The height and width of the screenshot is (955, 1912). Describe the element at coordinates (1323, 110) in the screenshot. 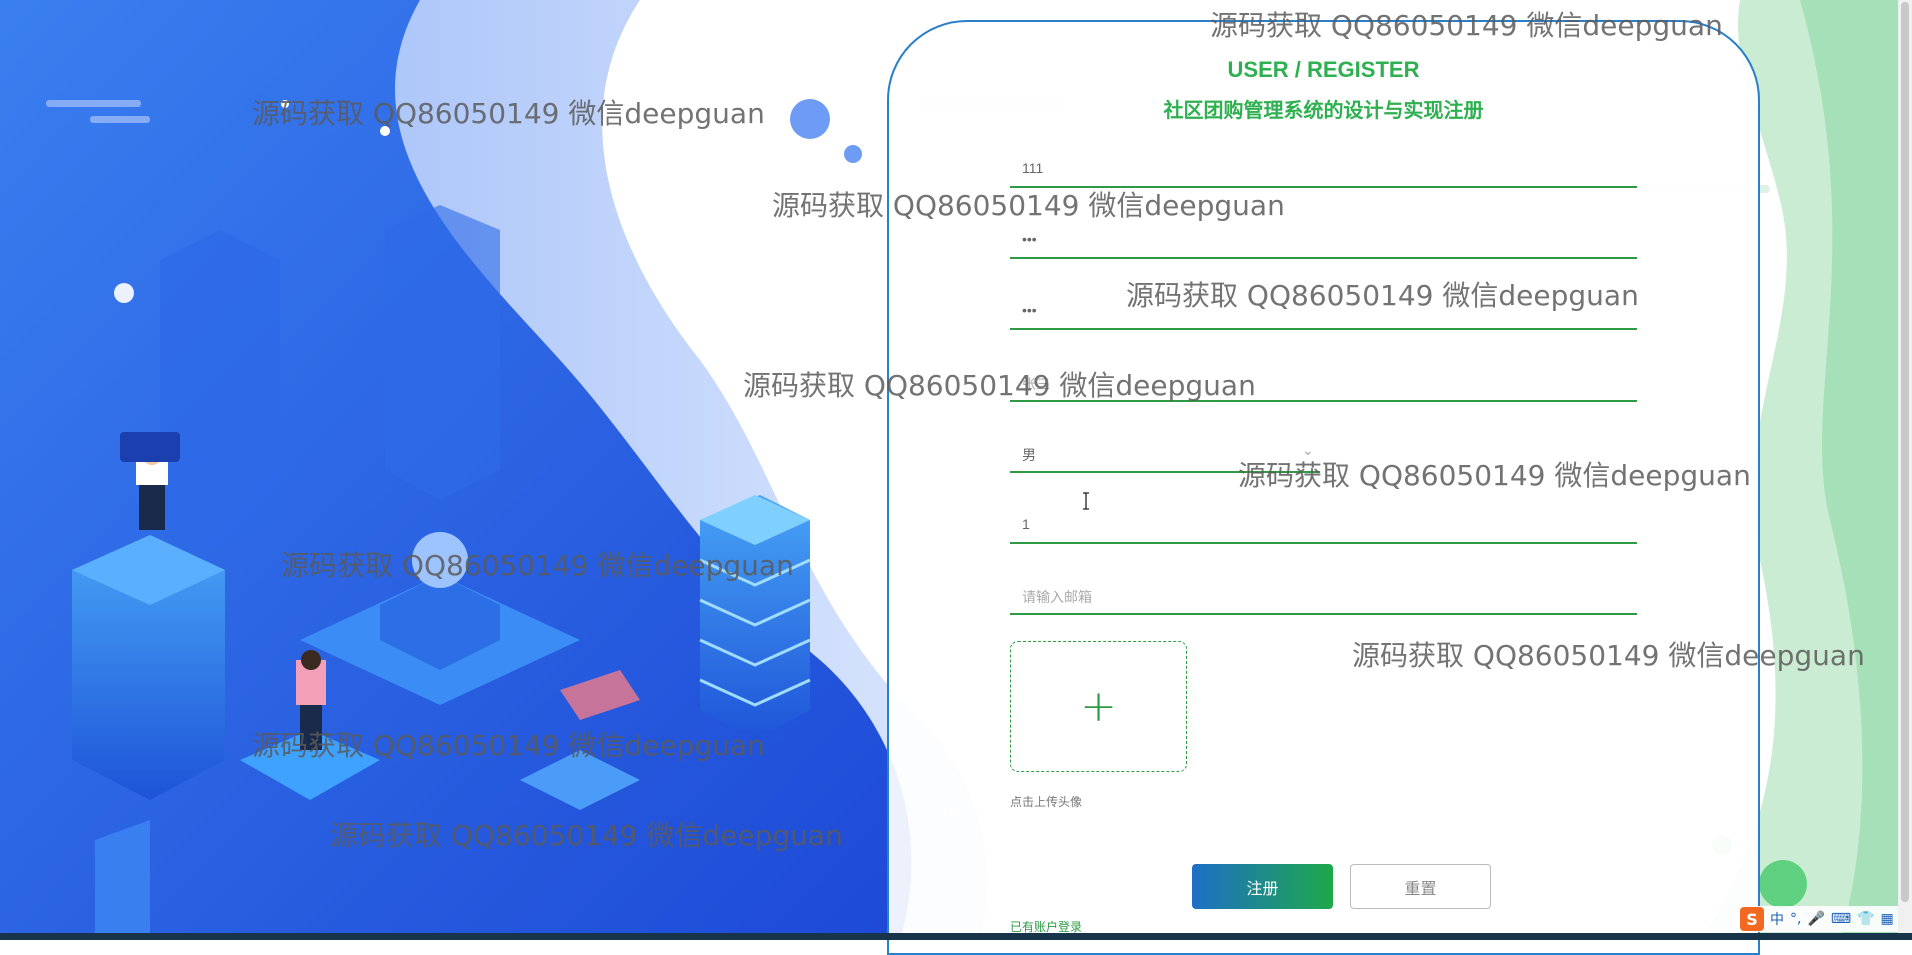

I see `page-title-cn: 社区团购管理系统的设计与实现注册` at that location.